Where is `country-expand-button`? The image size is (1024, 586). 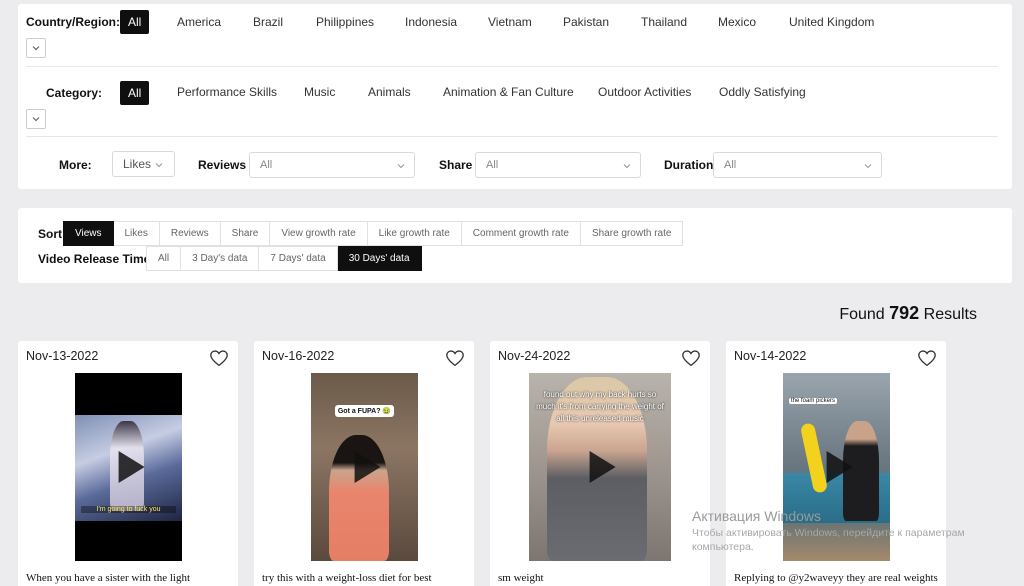
country-expand-button is located at coordinates (36, 48).